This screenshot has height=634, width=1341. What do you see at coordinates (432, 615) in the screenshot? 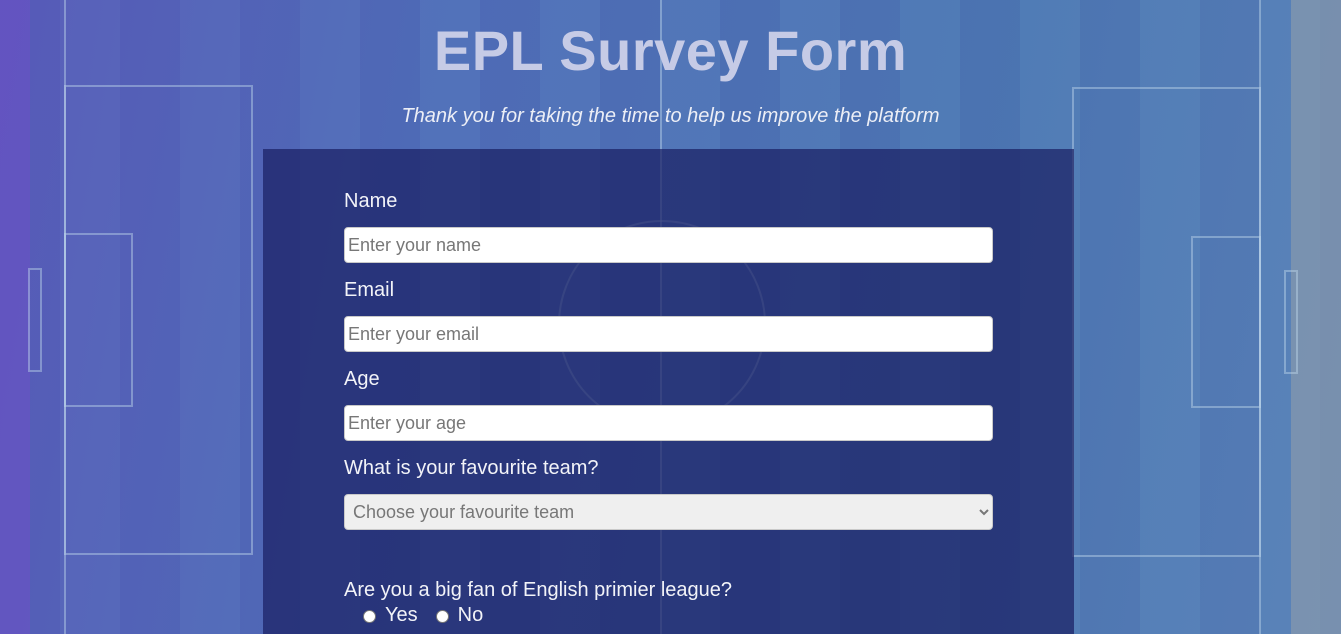
I see `fan-radio-group: Yes No` at bounding box center [432, 615].